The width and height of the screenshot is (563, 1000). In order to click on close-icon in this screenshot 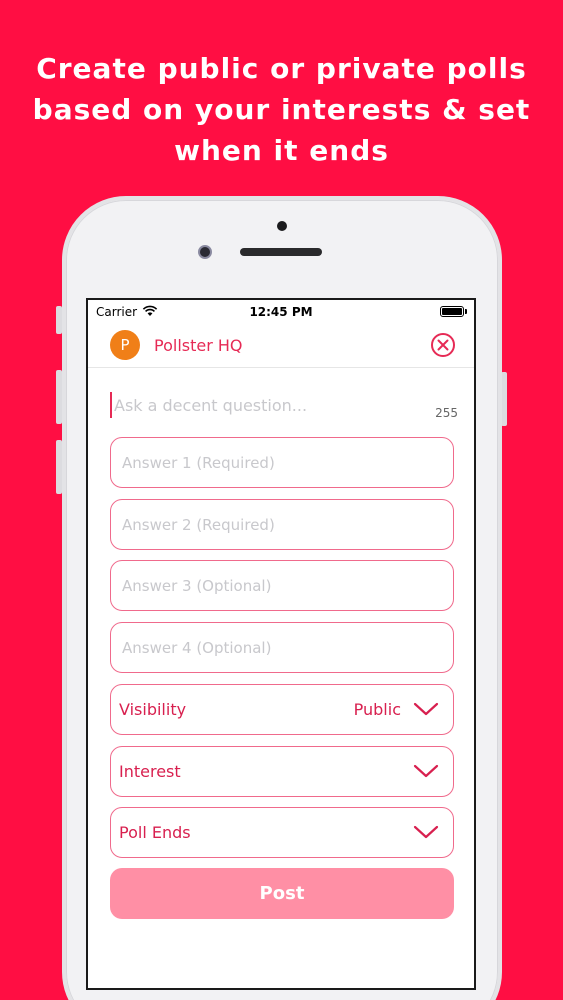, I will do `click(443, 345)`.